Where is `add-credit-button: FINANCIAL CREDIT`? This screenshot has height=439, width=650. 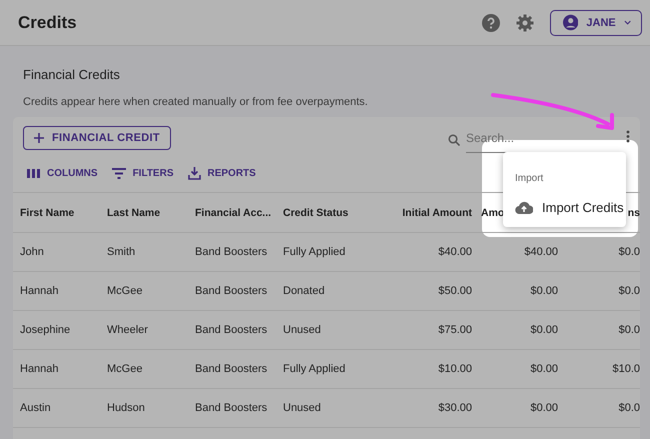 add-credit-button: FINANCIAL CREDIT is located at coordinates (97, 138).